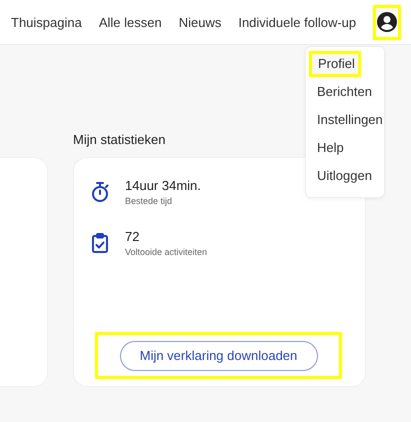 The width and height of the screenshot is (411, 422). I want to click on stat-value: 14uur 34min., so click(163, 185).